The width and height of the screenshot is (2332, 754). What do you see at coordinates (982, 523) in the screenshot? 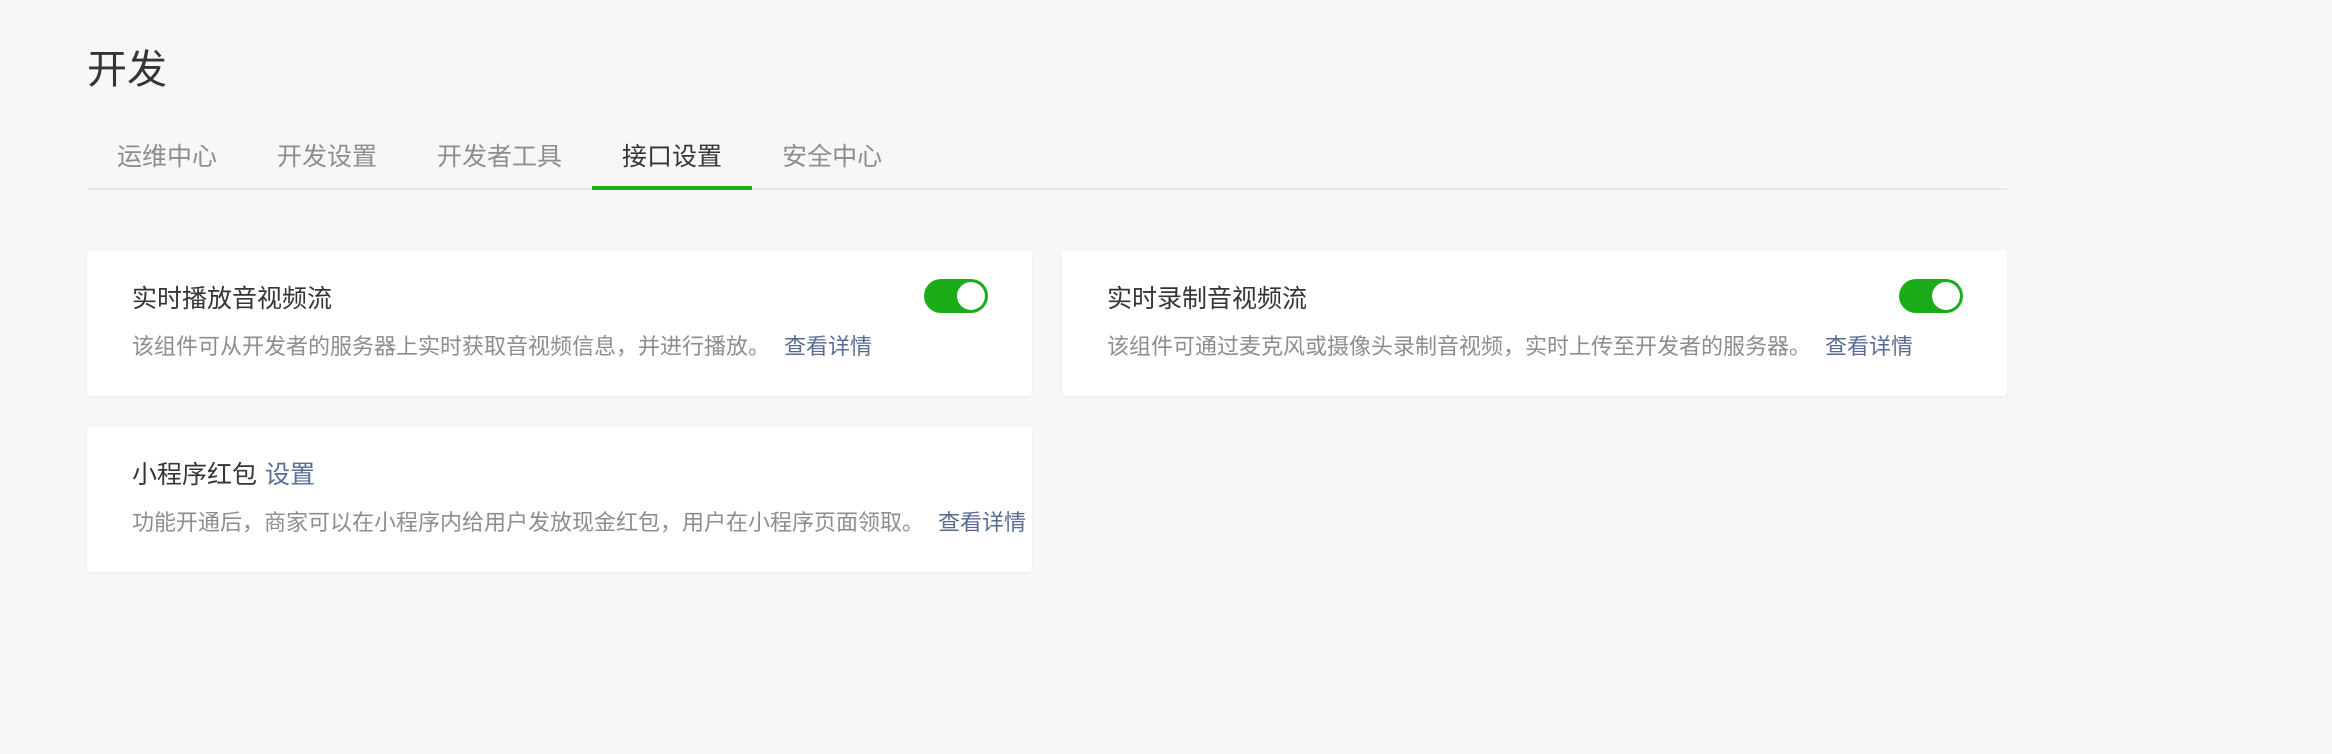
I see `red-packet-details-link: 查看详情` at bounding box center [982, 523].